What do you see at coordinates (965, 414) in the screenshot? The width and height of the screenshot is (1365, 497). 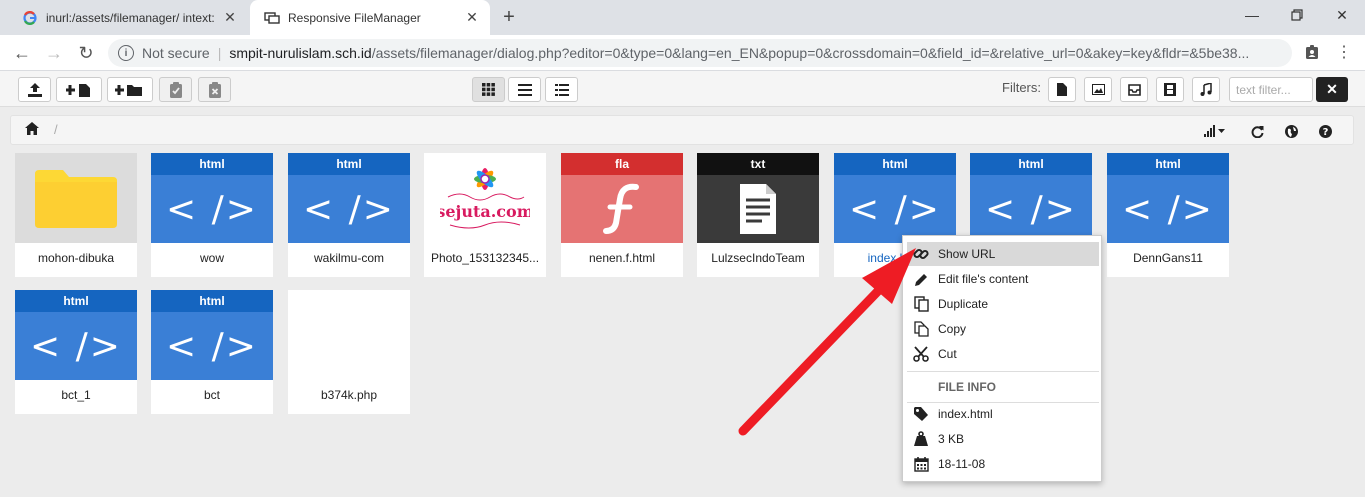 I see `file-info-label: index.html` at bounding box center [965, 414].